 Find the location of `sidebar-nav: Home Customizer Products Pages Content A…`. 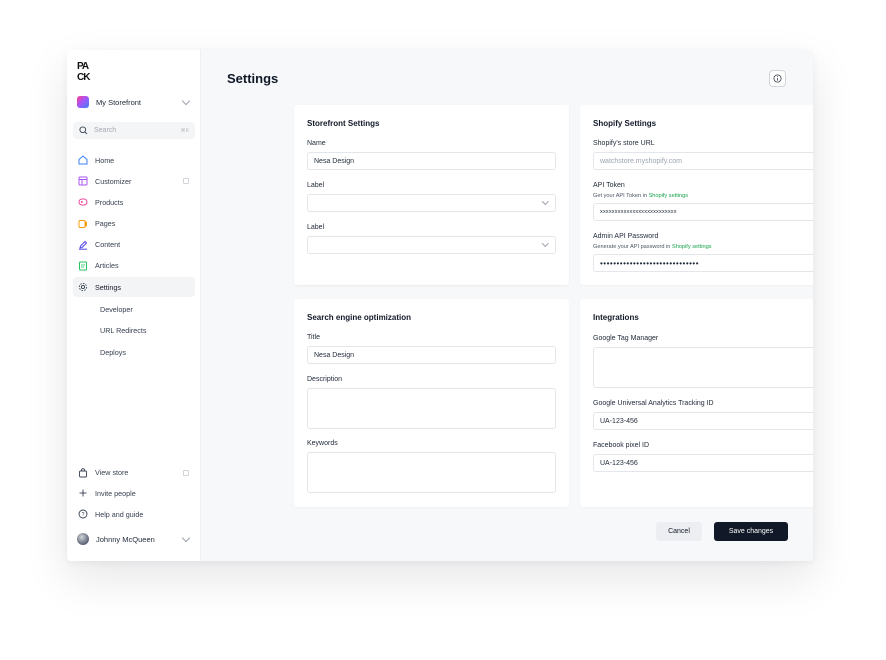

sidebar-nav: Home Customizer Products Pages Content A… is located at coordinates (134, 256).